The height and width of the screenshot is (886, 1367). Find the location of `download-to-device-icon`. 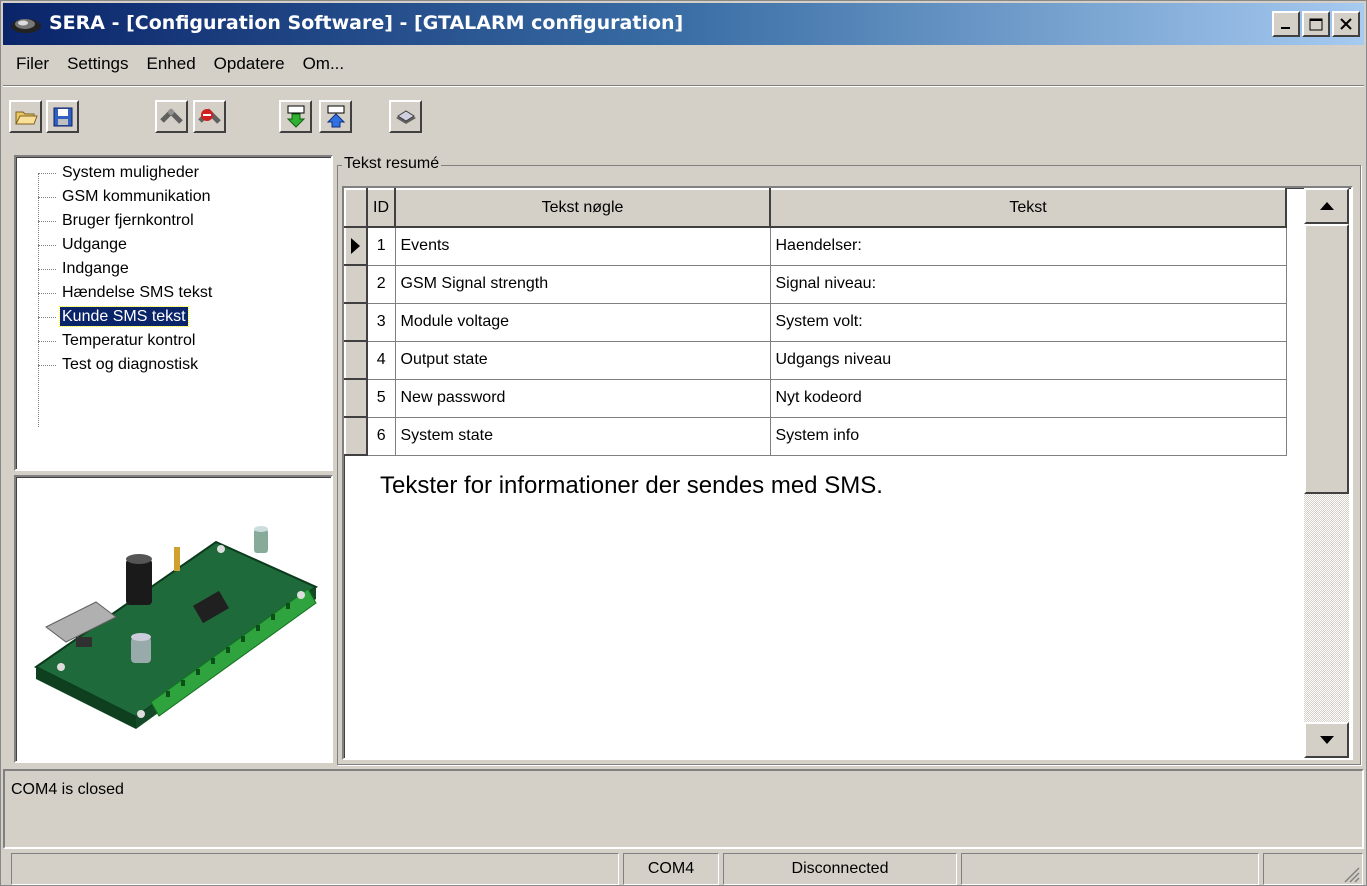

download-to-device-icon is located at coordinates (295, 116).